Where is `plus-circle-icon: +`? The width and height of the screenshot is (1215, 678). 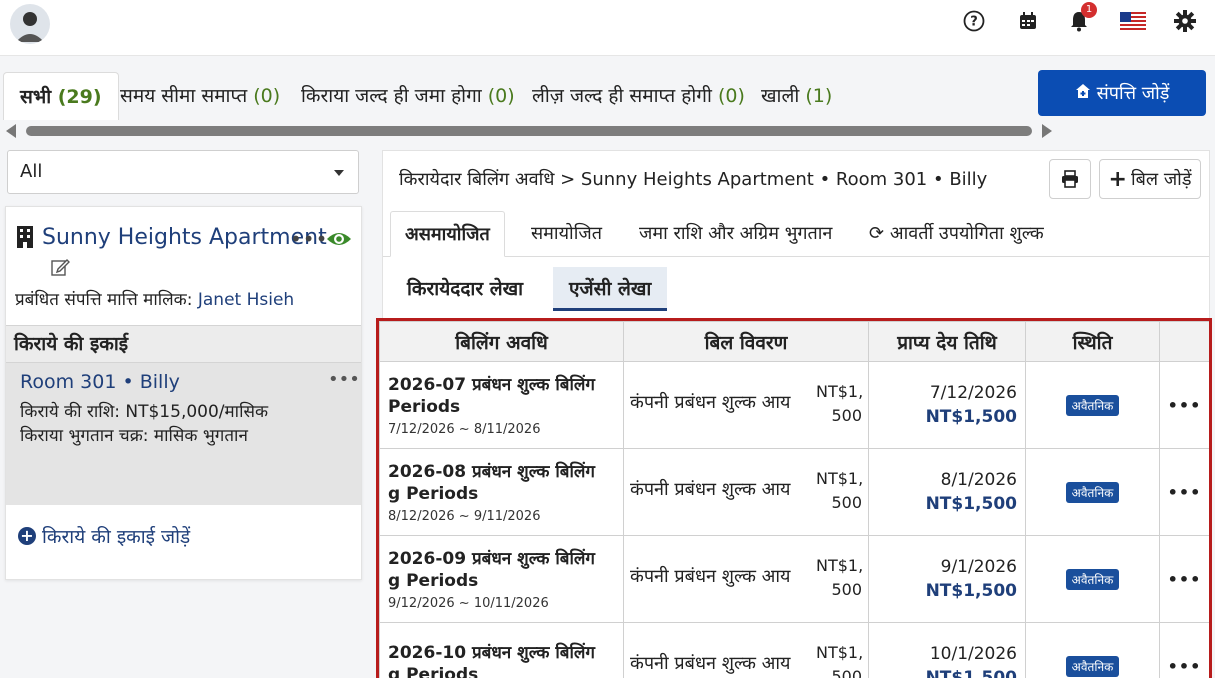 plus-circle-icon: + is located at coordinates (27, 536).